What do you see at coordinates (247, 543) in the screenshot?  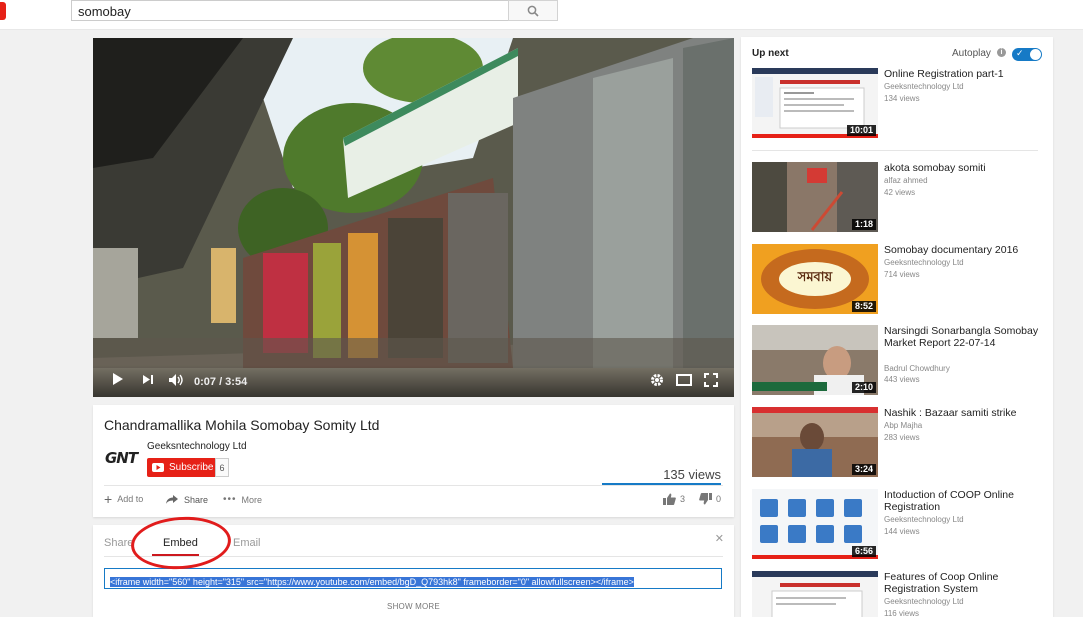 I see `tab-email: Email` at bounding box center [247, 543].